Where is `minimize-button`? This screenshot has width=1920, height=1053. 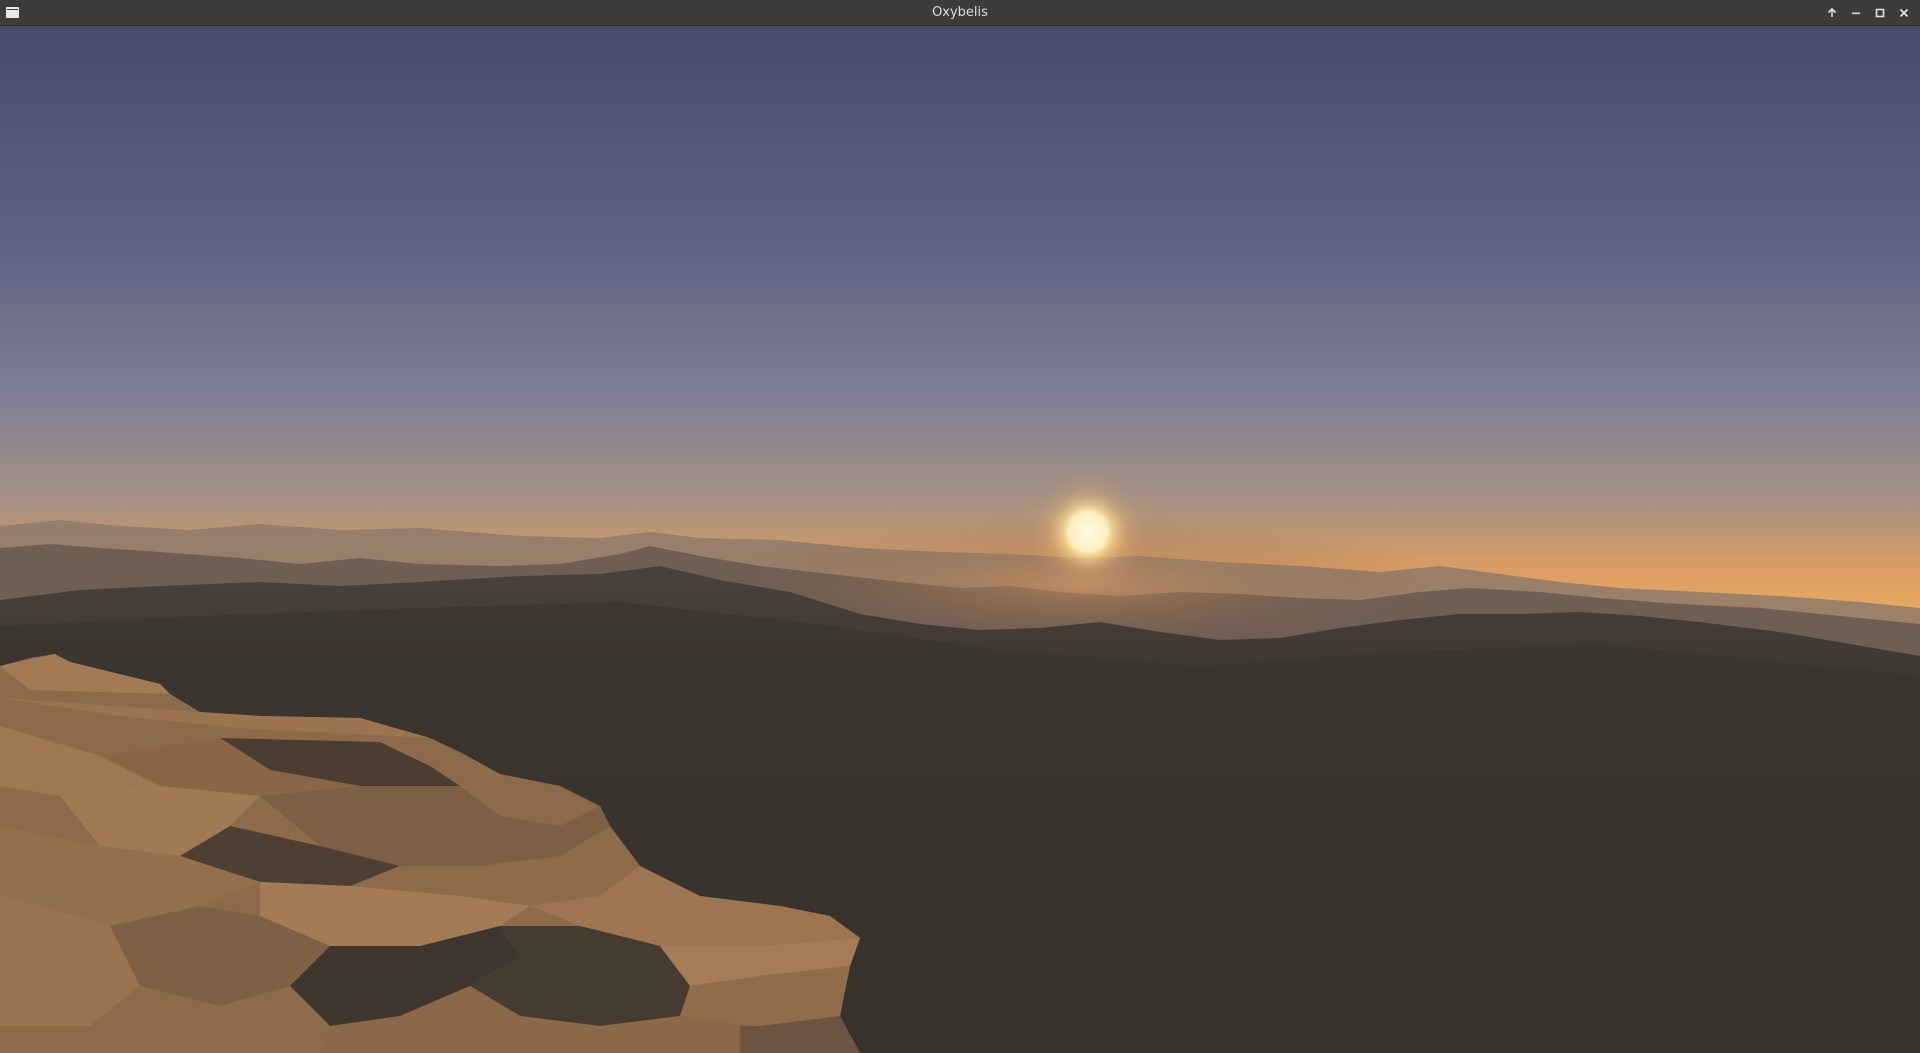 minimize-button is located at coordinates (1856, 13).